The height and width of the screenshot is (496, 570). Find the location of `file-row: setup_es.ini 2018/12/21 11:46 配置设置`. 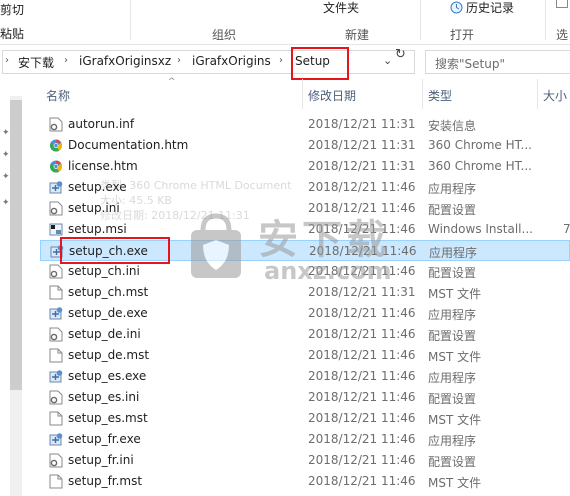

file-row: setup_es.ini 2018/12/21 11:46 配置设置 is located at coordinates (305, 397).